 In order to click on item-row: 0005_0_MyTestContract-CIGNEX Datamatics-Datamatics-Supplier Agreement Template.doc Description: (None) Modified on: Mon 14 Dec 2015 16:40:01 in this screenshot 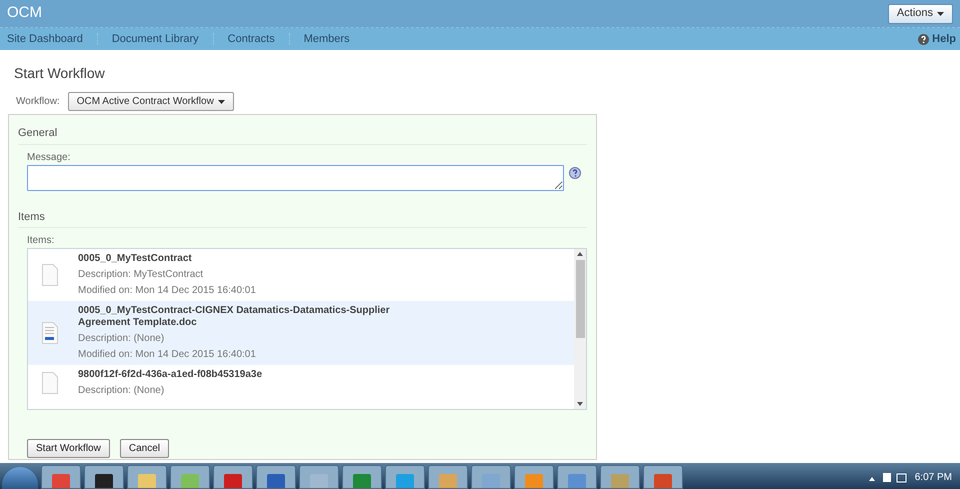, I will do `click(301, 333)`.